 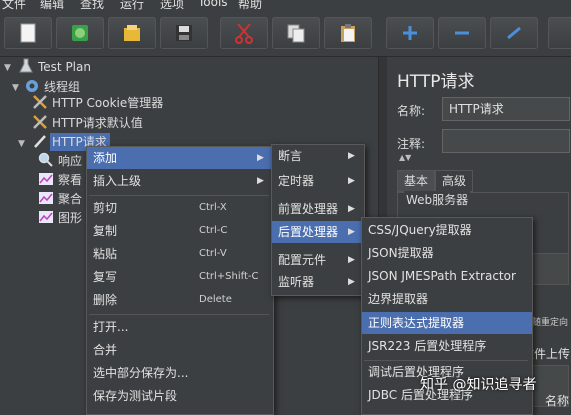 I want to click on submenu-item-config-elements: 配置元件 ▶, so click(x=318, y=260).